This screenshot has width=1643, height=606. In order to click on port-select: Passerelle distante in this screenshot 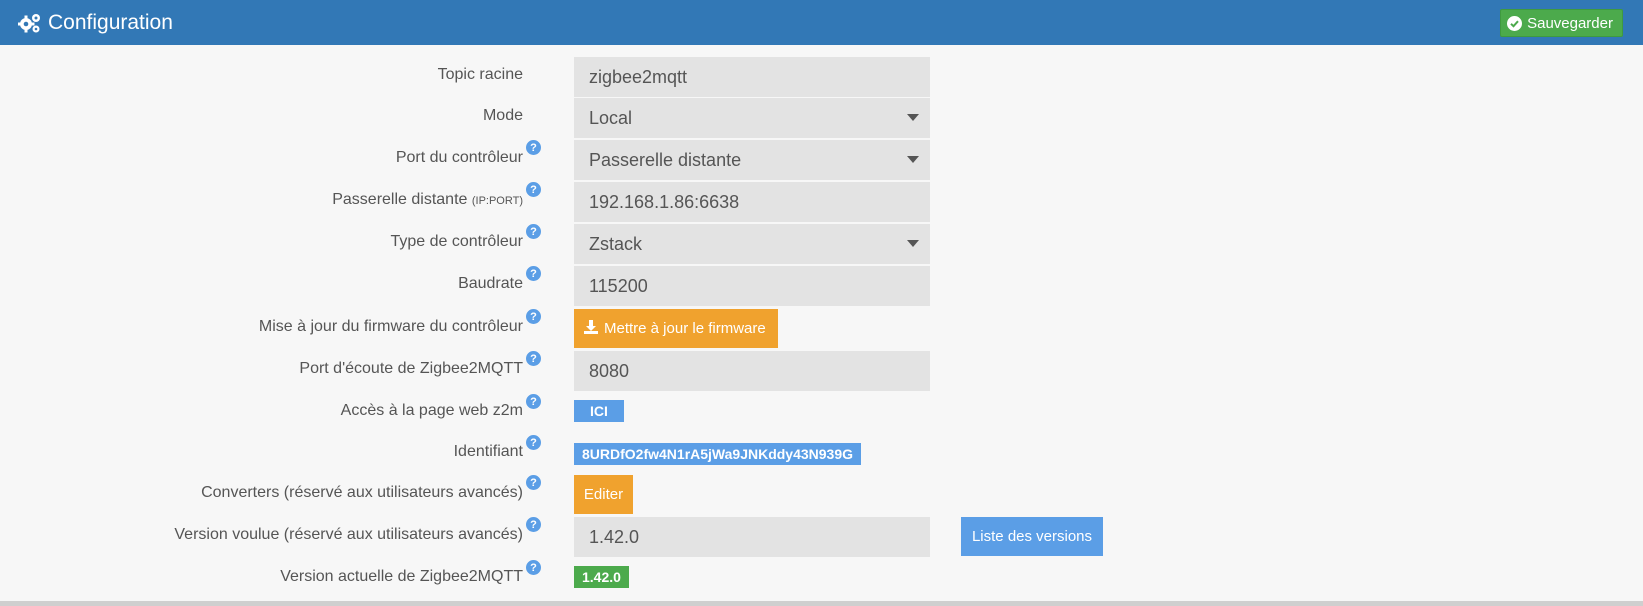, I will do `click(752, 160)`.